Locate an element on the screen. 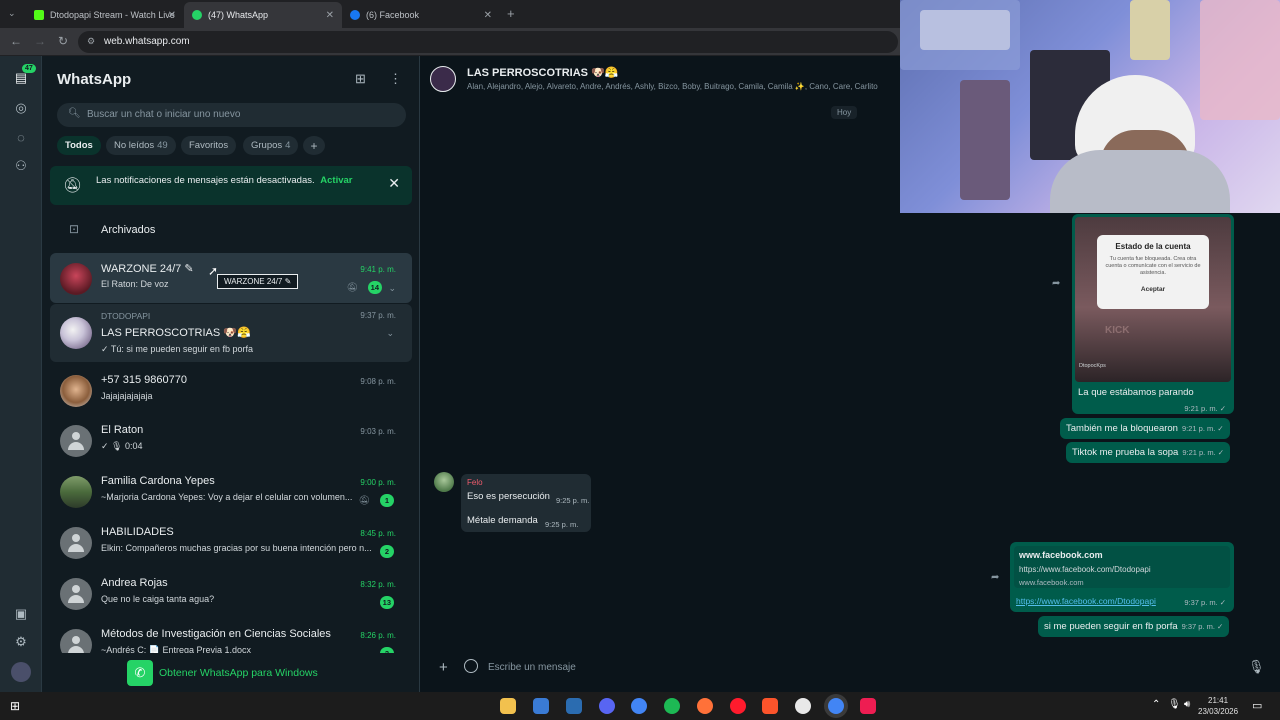 Image resolution: width=1280 pixels, height=720 pixels. microphone-tray-icon: 🎙︎ is located at coordinates (1174, 704).